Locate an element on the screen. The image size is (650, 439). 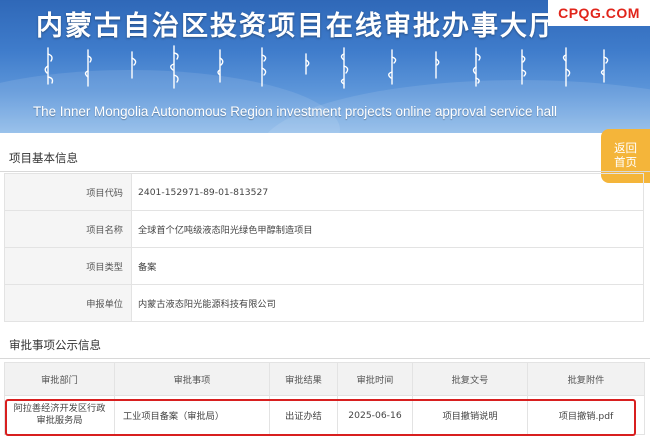
project-info-header: 项目基本信息 is located at coordinates (325, 158).